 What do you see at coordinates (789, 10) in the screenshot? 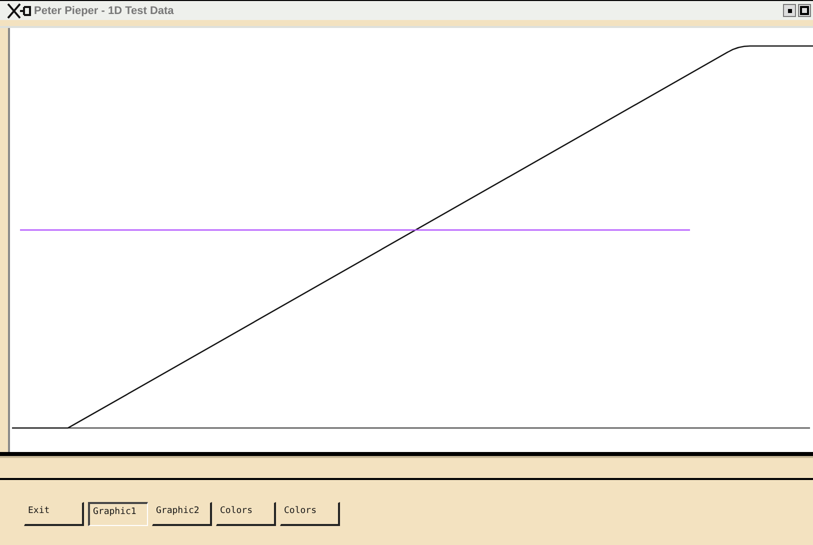
I see `minimize-button` at bounding box center [789, 10].